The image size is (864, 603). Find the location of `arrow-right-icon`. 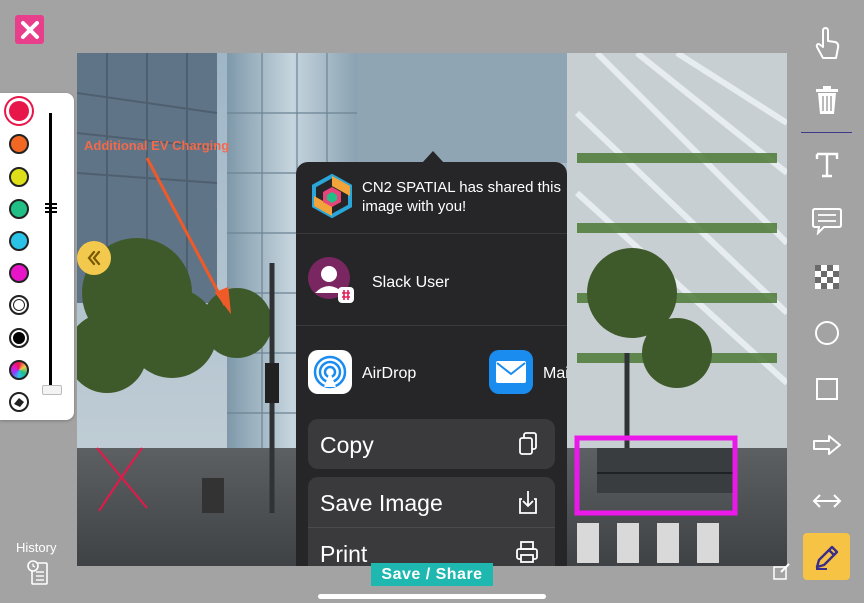

arrow-right-icon is located at coordinates (827, 445).